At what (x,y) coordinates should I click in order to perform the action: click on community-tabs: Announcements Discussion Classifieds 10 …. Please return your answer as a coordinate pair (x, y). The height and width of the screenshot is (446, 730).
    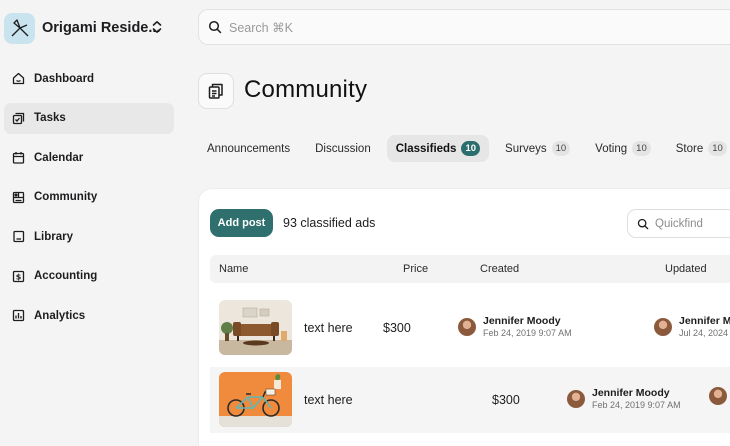
    Looking at the image, I should click on (464, 148).